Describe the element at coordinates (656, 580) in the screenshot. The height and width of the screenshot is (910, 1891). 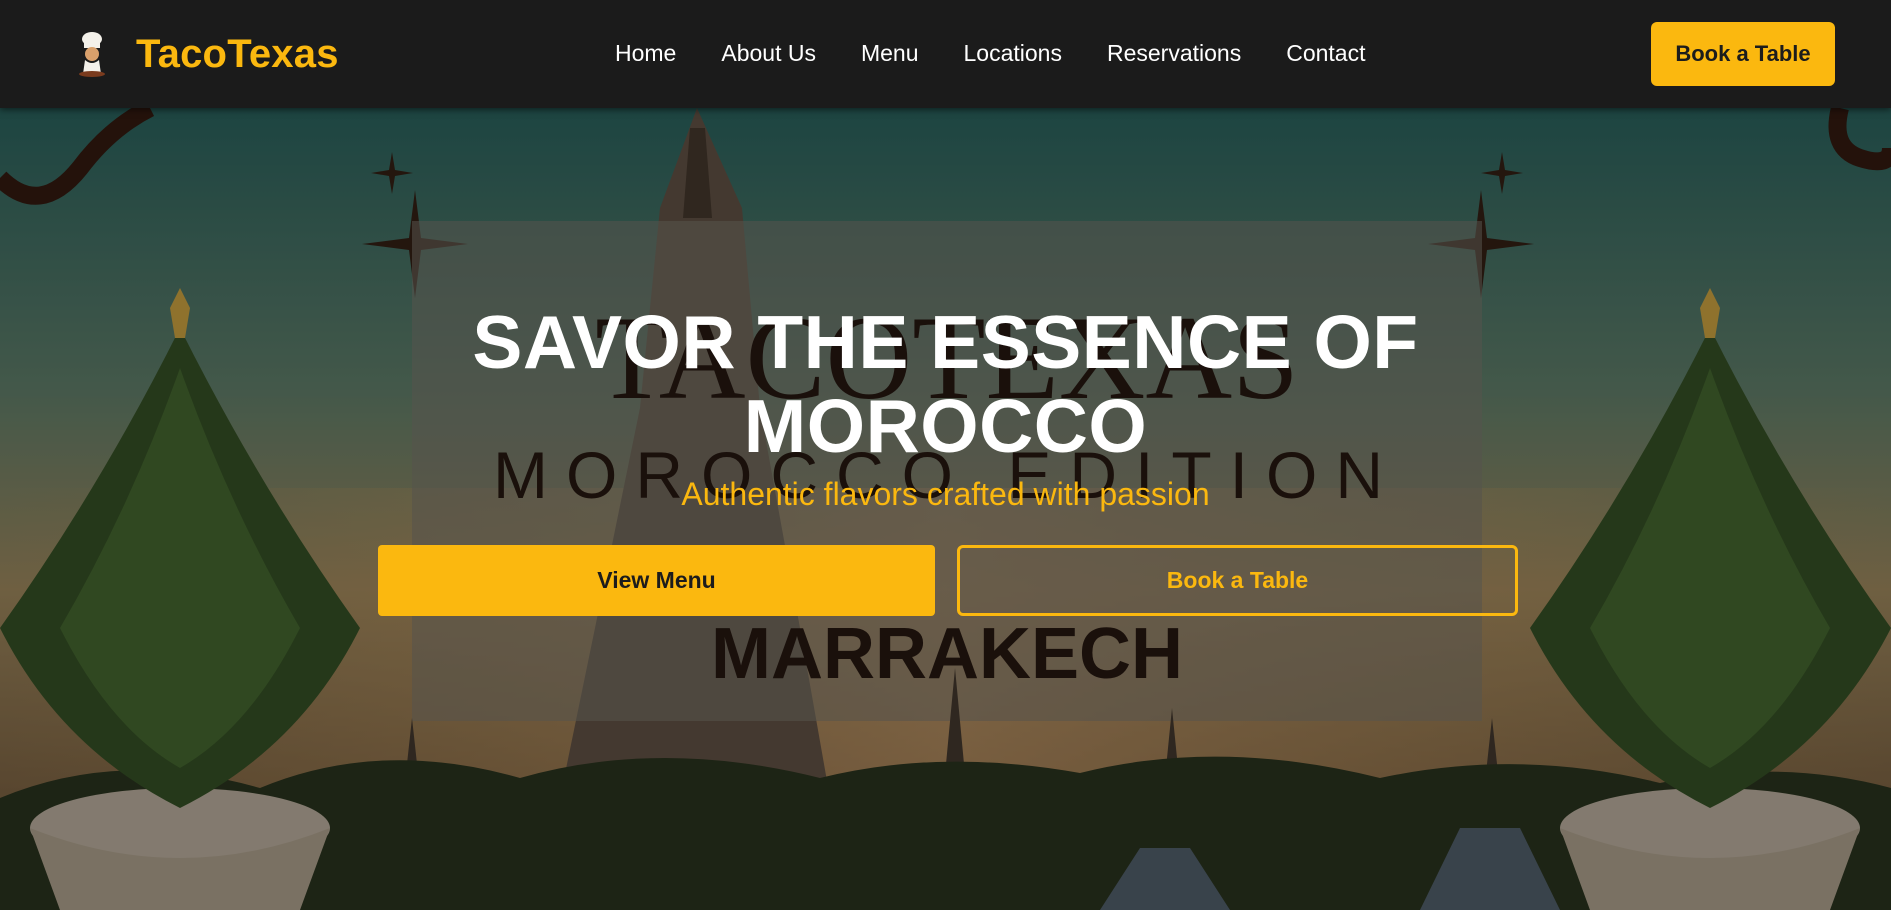
I see `view-menu-button: View Menu` at that location.